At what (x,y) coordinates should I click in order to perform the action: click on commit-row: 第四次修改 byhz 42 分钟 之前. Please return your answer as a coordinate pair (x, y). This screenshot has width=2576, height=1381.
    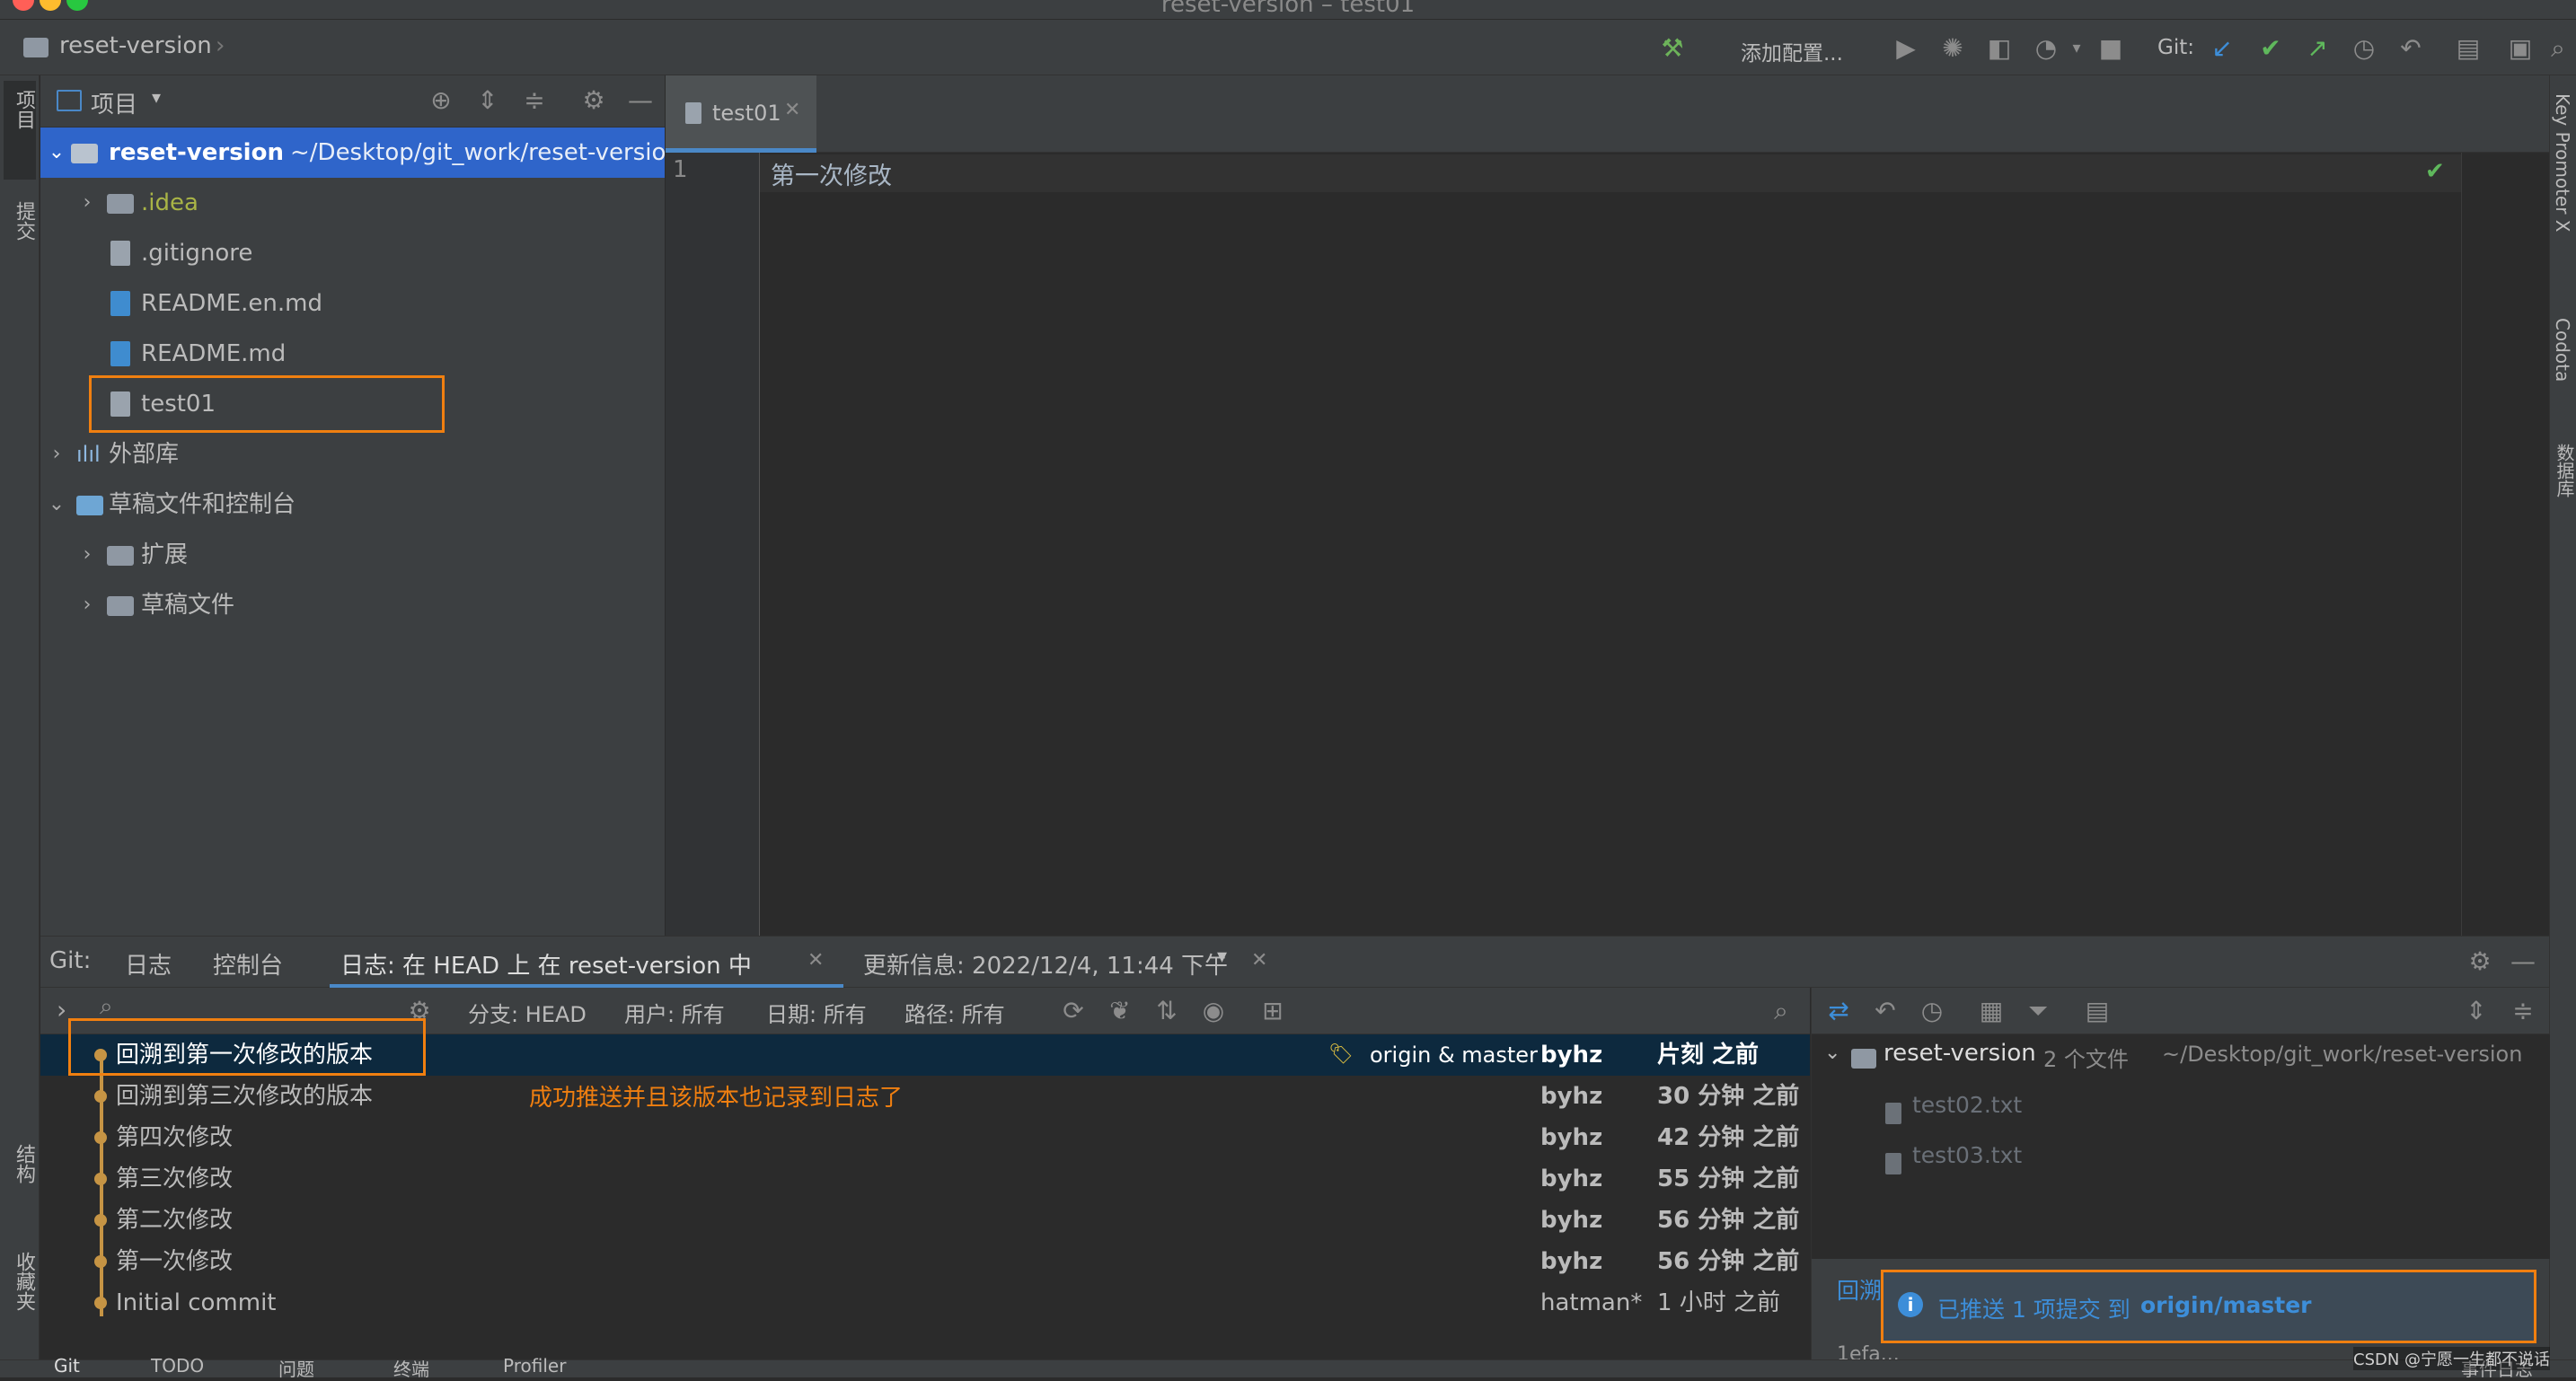
    Looking at the image, I should click on (925, 1137).